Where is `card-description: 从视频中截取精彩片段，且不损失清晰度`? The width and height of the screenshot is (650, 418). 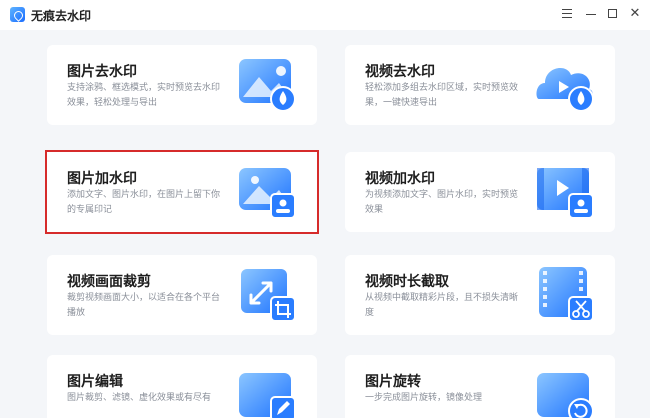 card-description: 从视频中截取精彩片段，且不损失清晰度 is located at coordinates (442, 305).